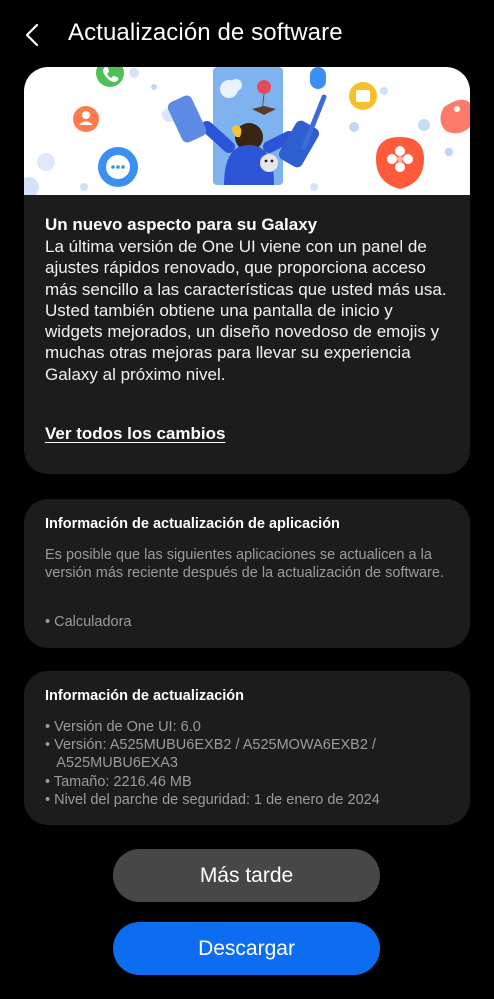 This screenshot has height=999, width=494. I want to click on dog-icon, so click(269, 163).